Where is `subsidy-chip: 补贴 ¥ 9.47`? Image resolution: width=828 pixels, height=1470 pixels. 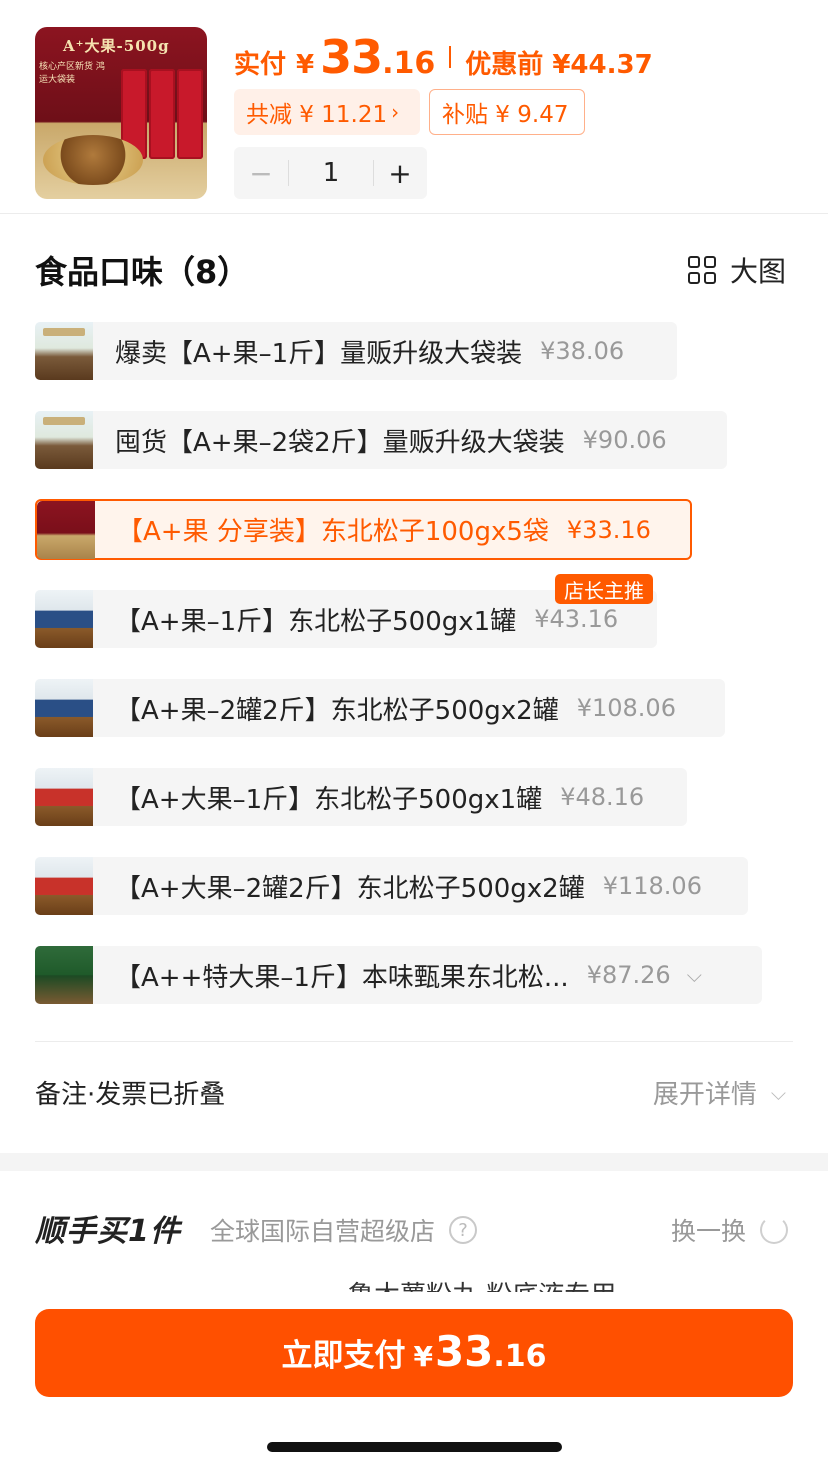 subsidy-chip: 补贴 ¥ 9.47 is located at coordinates (507, 112).